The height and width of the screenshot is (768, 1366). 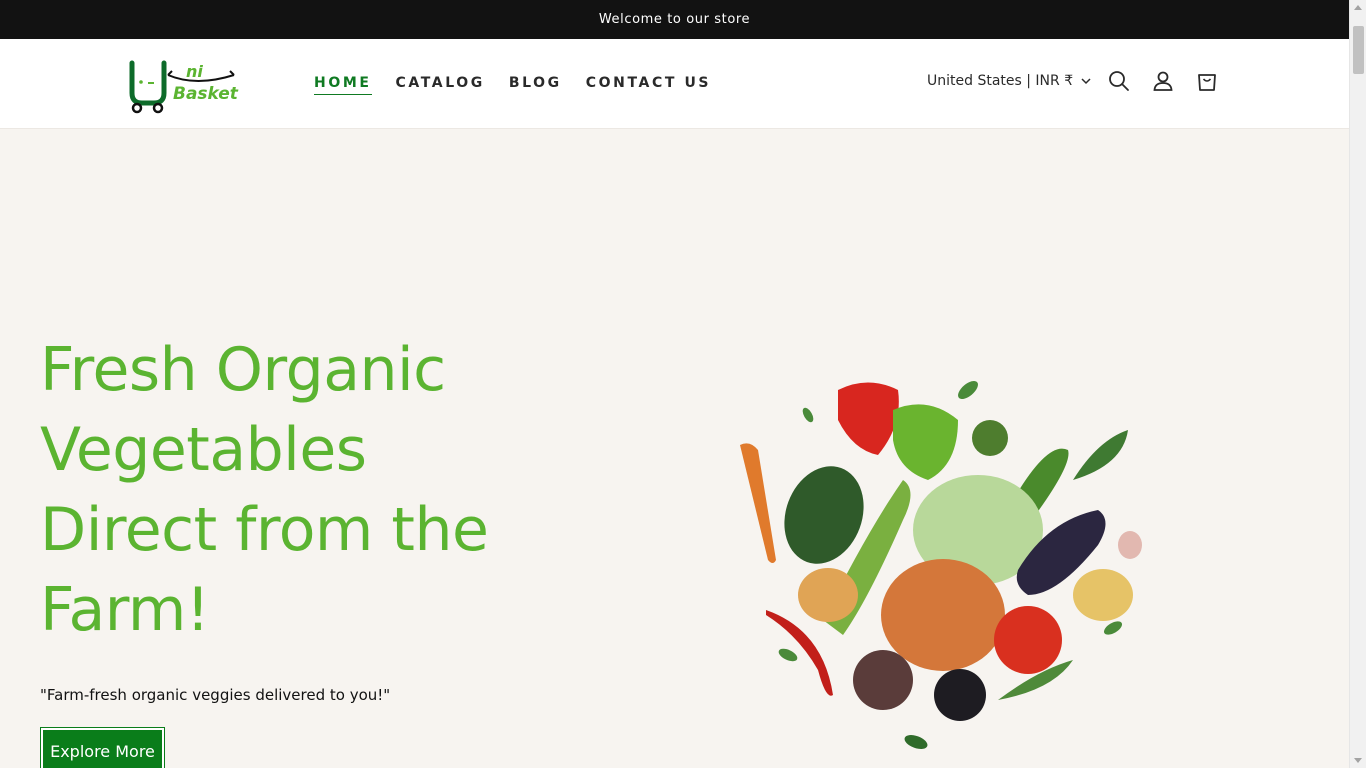 I want to click on vegetables-image, so click(x=941, y=565).